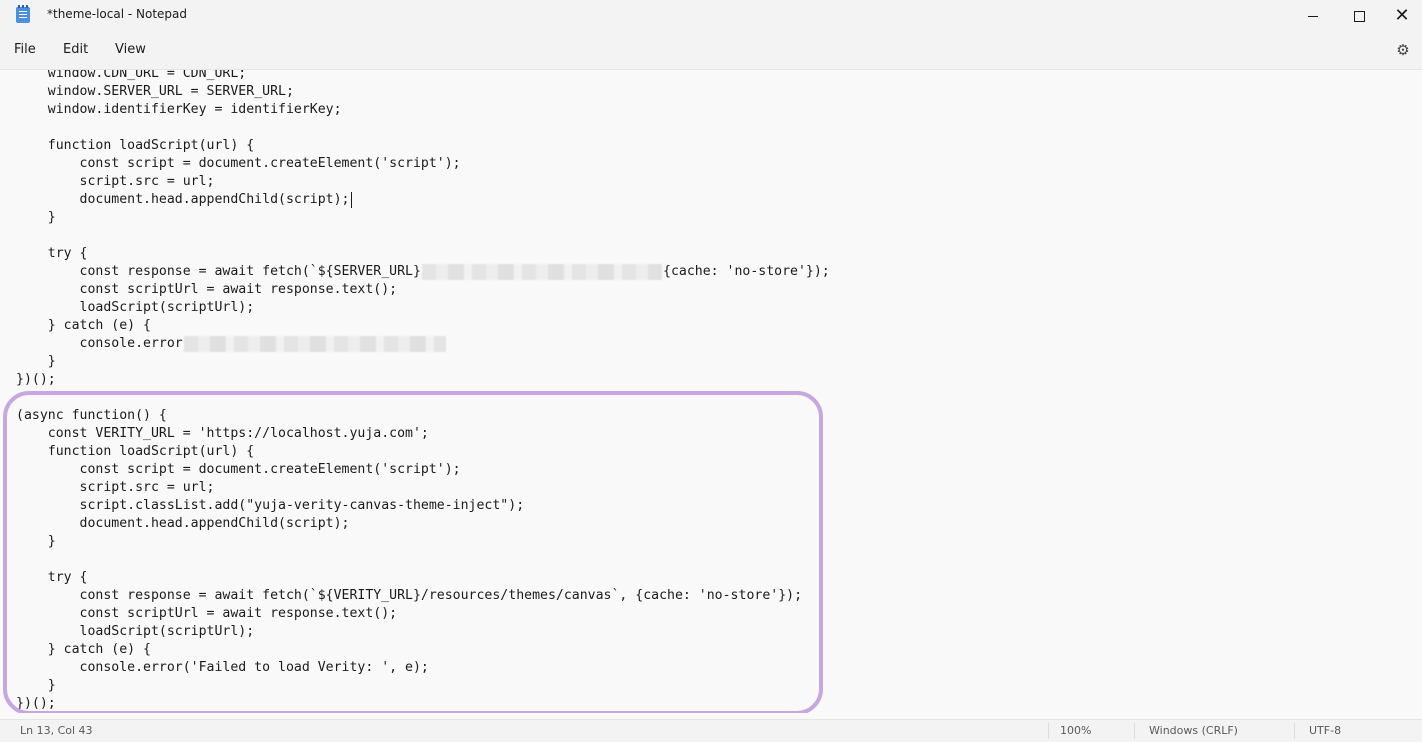  Describe the element at coordinates (99, 343) in the screenshot. I see `code-line: console.error` at that location.